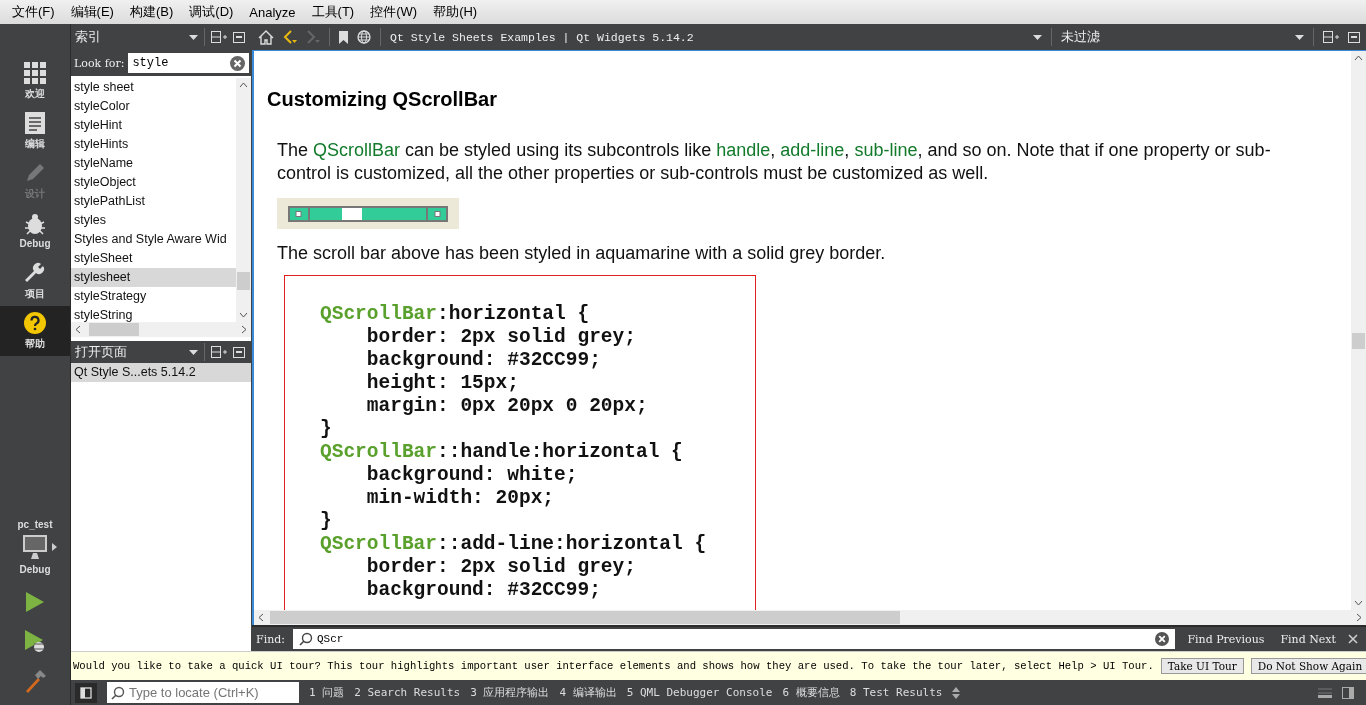  I want to click on code-line: QScrollBar:horizontal {, so click(455, 314).